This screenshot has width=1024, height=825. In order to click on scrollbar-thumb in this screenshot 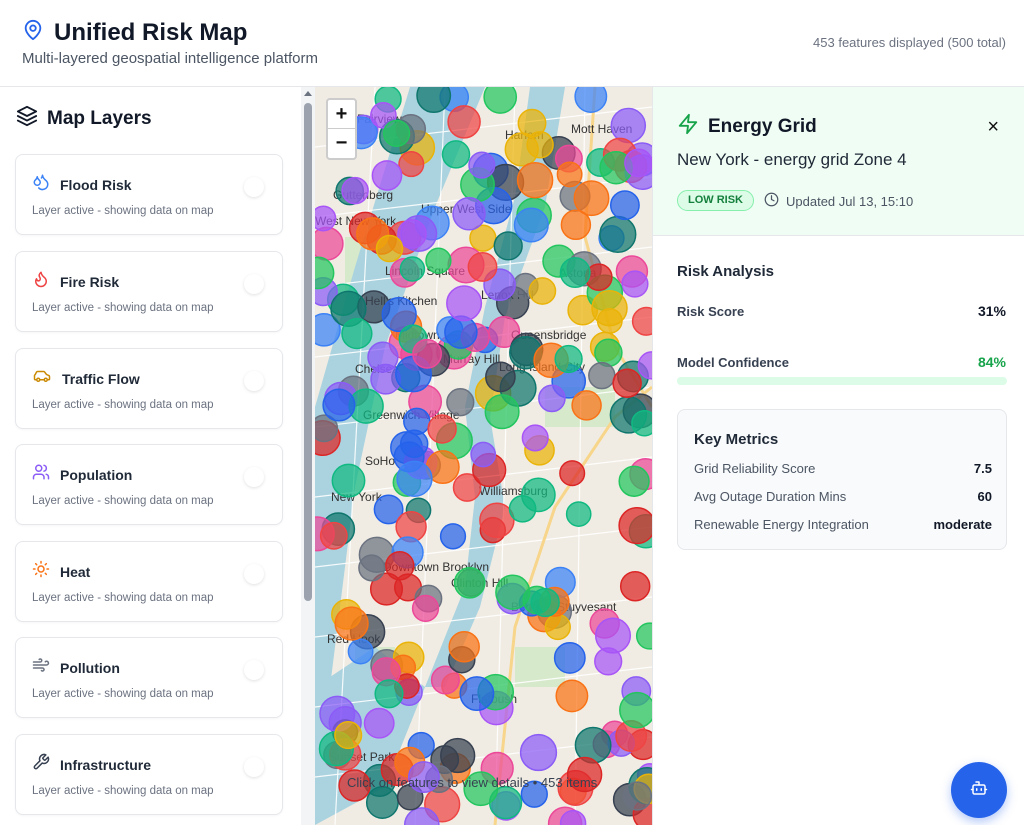, I will do `click(308, 352)`.